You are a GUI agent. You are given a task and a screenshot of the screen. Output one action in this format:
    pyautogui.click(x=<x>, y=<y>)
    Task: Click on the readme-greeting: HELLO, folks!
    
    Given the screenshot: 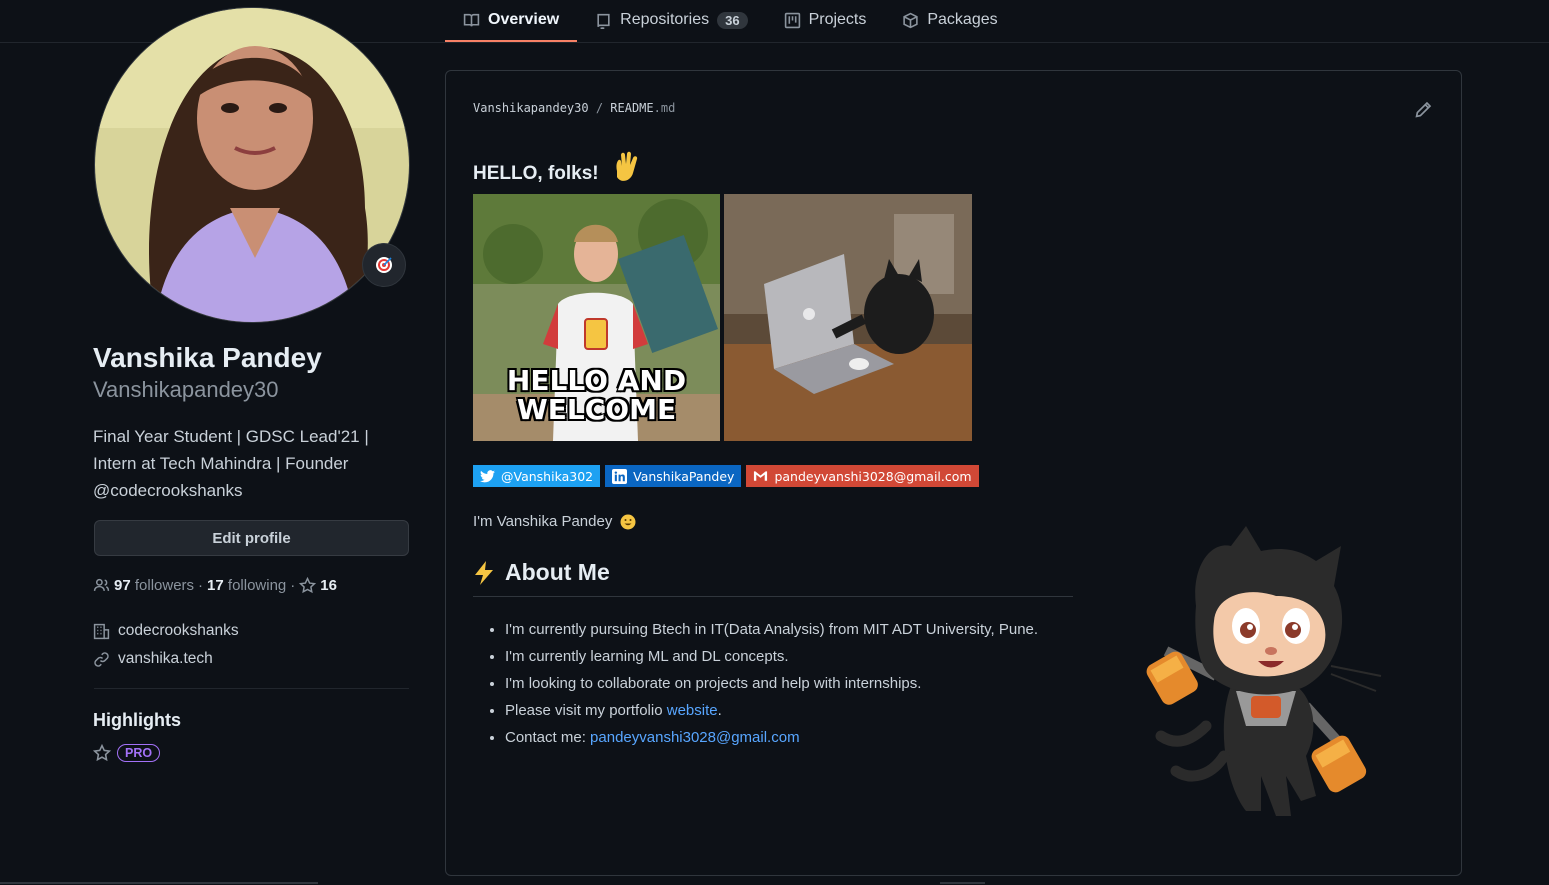 What is the action you would take?
    pyautogui.click(x=557, y=168)
    